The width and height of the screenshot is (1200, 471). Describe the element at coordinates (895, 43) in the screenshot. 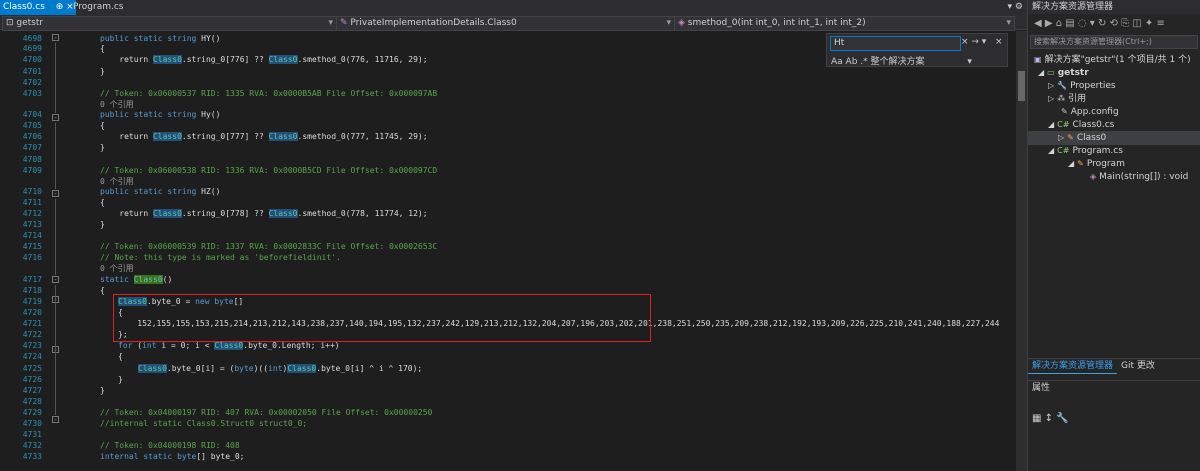

I see `find-input: Ht` at that location.